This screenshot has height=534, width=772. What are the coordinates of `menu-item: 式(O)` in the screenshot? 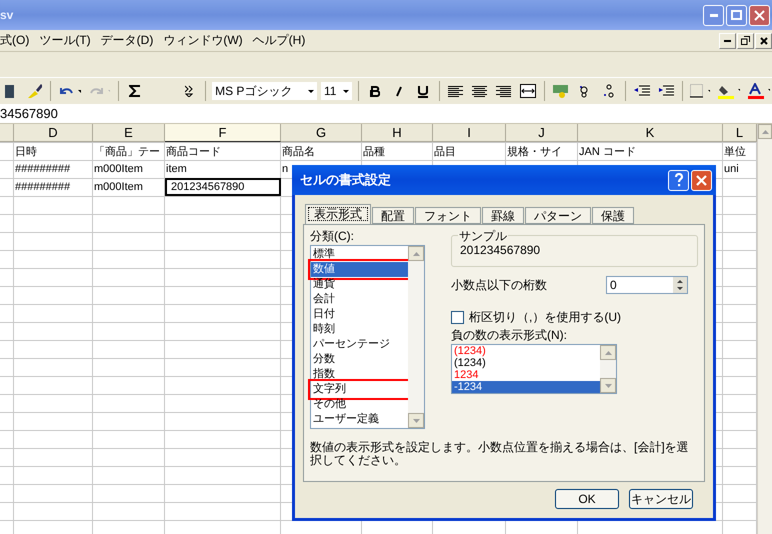 It's located at (18, 40).